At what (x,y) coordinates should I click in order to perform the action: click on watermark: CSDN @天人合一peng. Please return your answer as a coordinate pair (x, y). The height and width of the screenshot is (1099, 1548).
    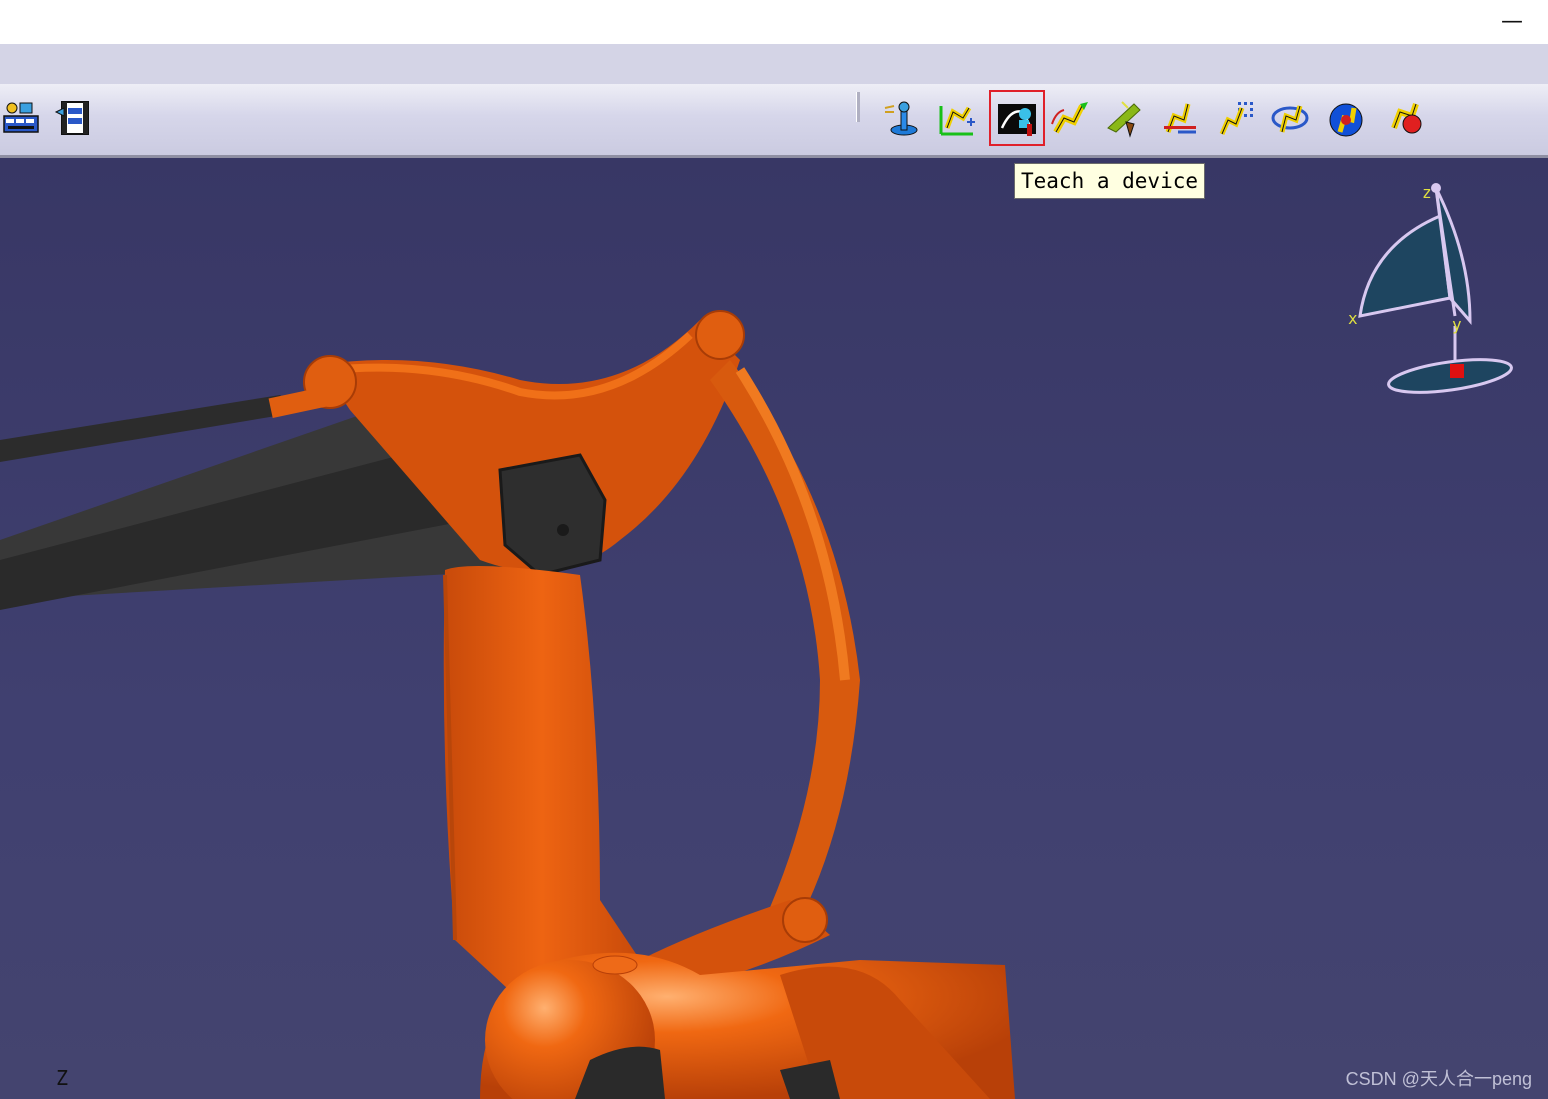
    Looking at the image, I should click on (1438, 1079).